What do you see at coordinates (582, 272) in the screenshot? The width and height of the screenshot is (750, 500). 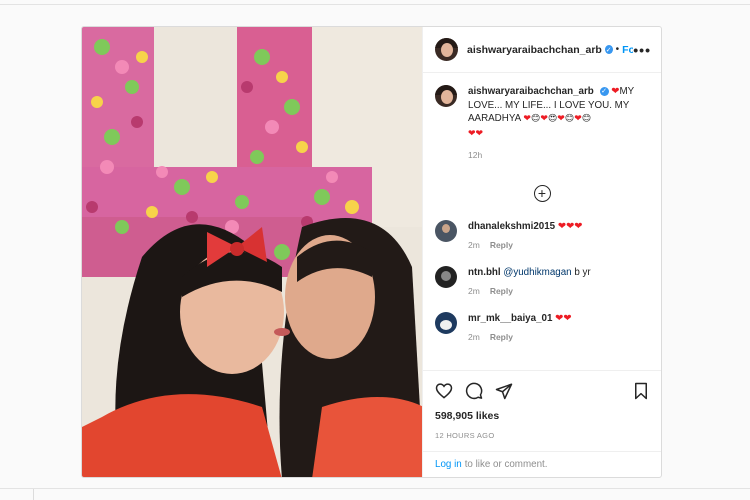 I see `comment-text: b yr` at bounding box center [582, 272].